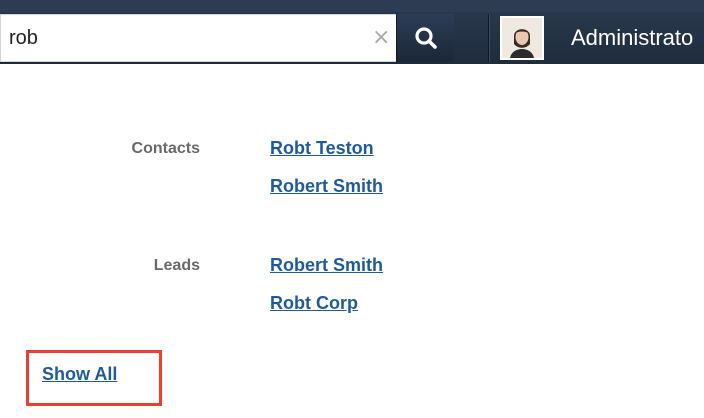 The height and width of the screenshot is (418, 704). What do you see at coordinates (176, 265) in the screenshot?
I see `section-label-leads: Leads` at bounding box center [176, 265].